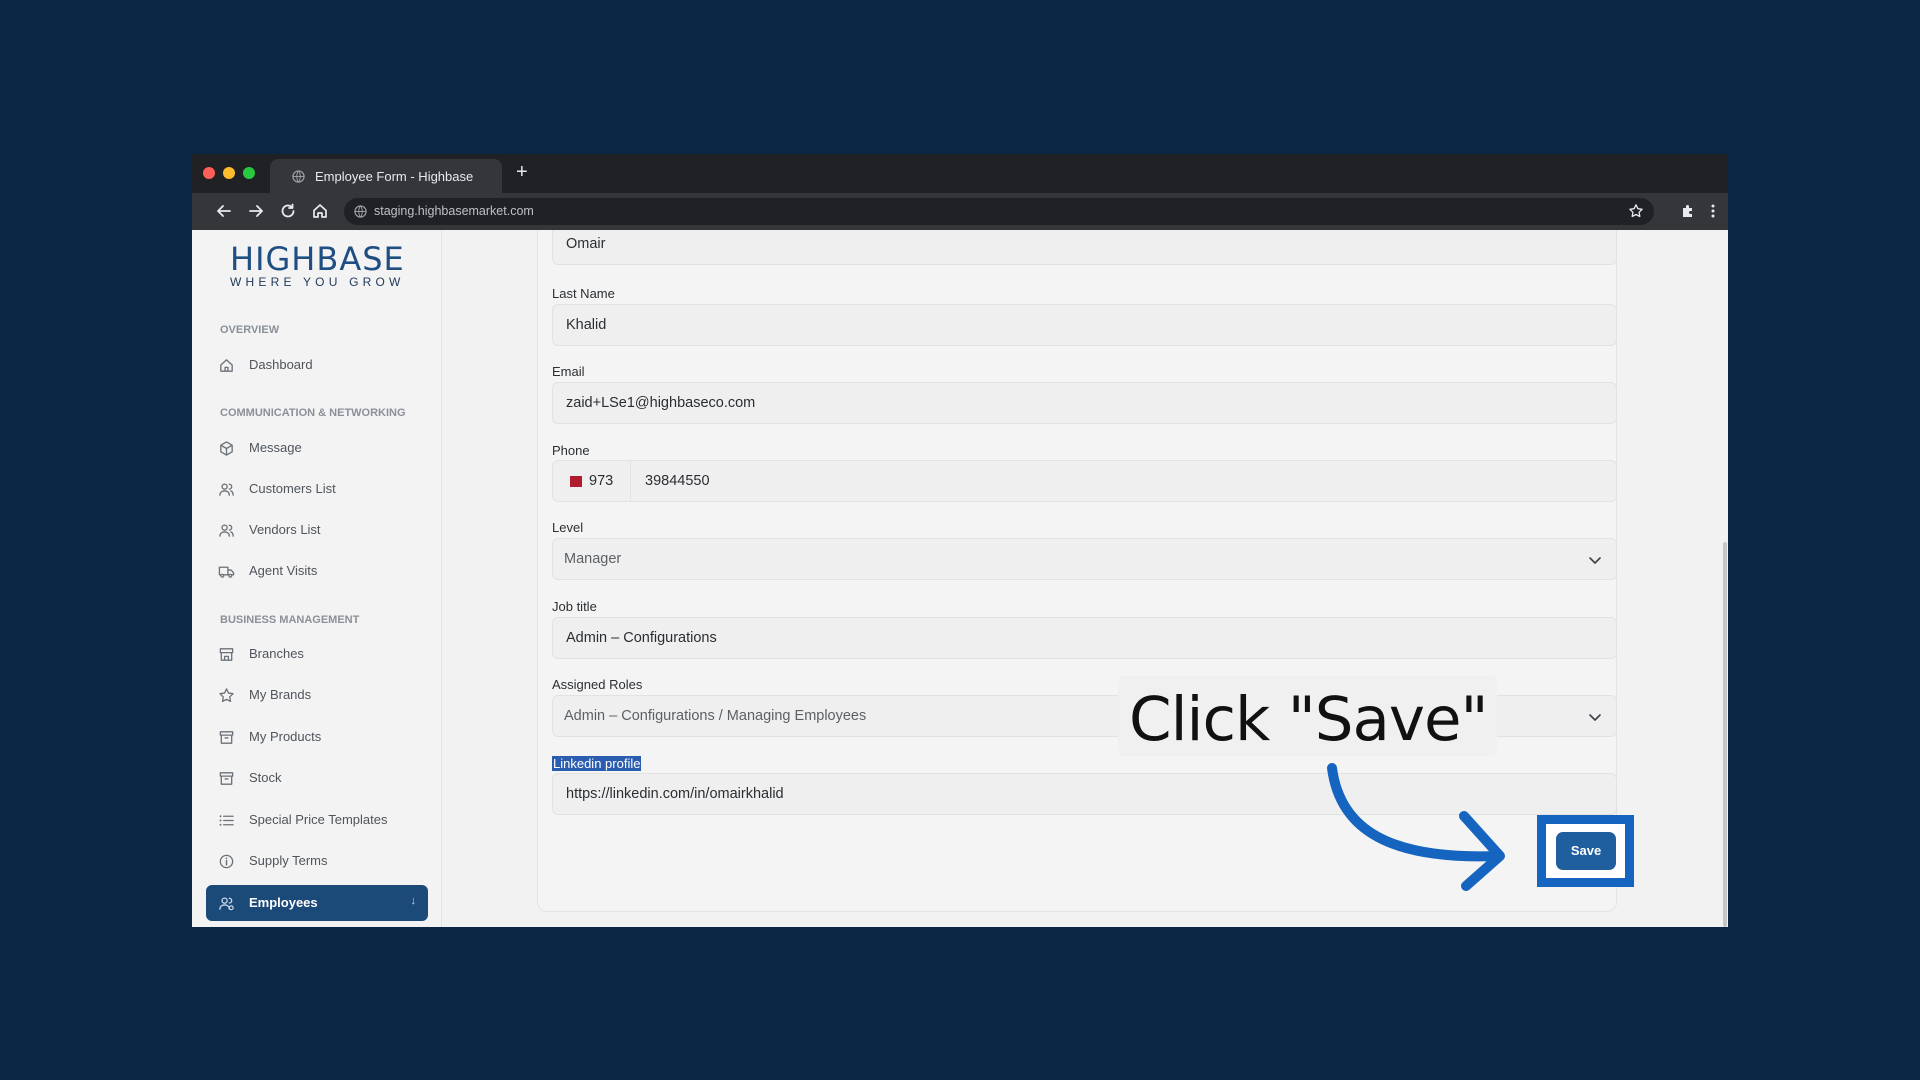 Image resolution: width=1920 pixels, height=1080 pixels. Describe the element at coordinates (1309, 719) in the screenshot. I see `callout-text: Click "Save"` at that location.